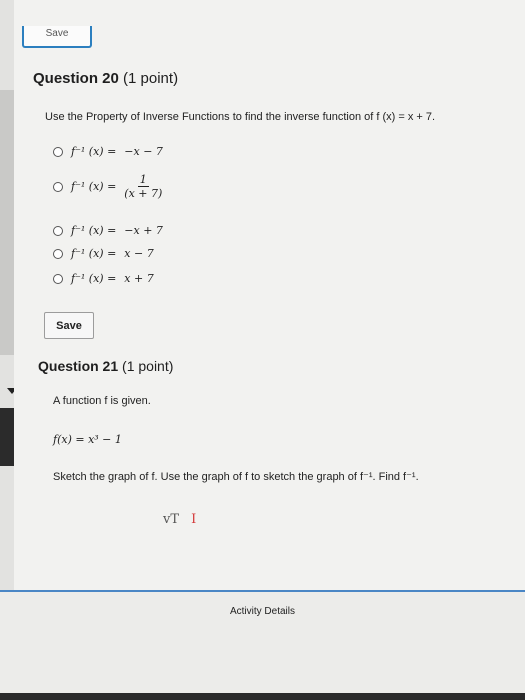  What do you see at coordinates (7, 437) in the screenshot?
I see `left-panel-dark-block` at bounding box center [7, 437].